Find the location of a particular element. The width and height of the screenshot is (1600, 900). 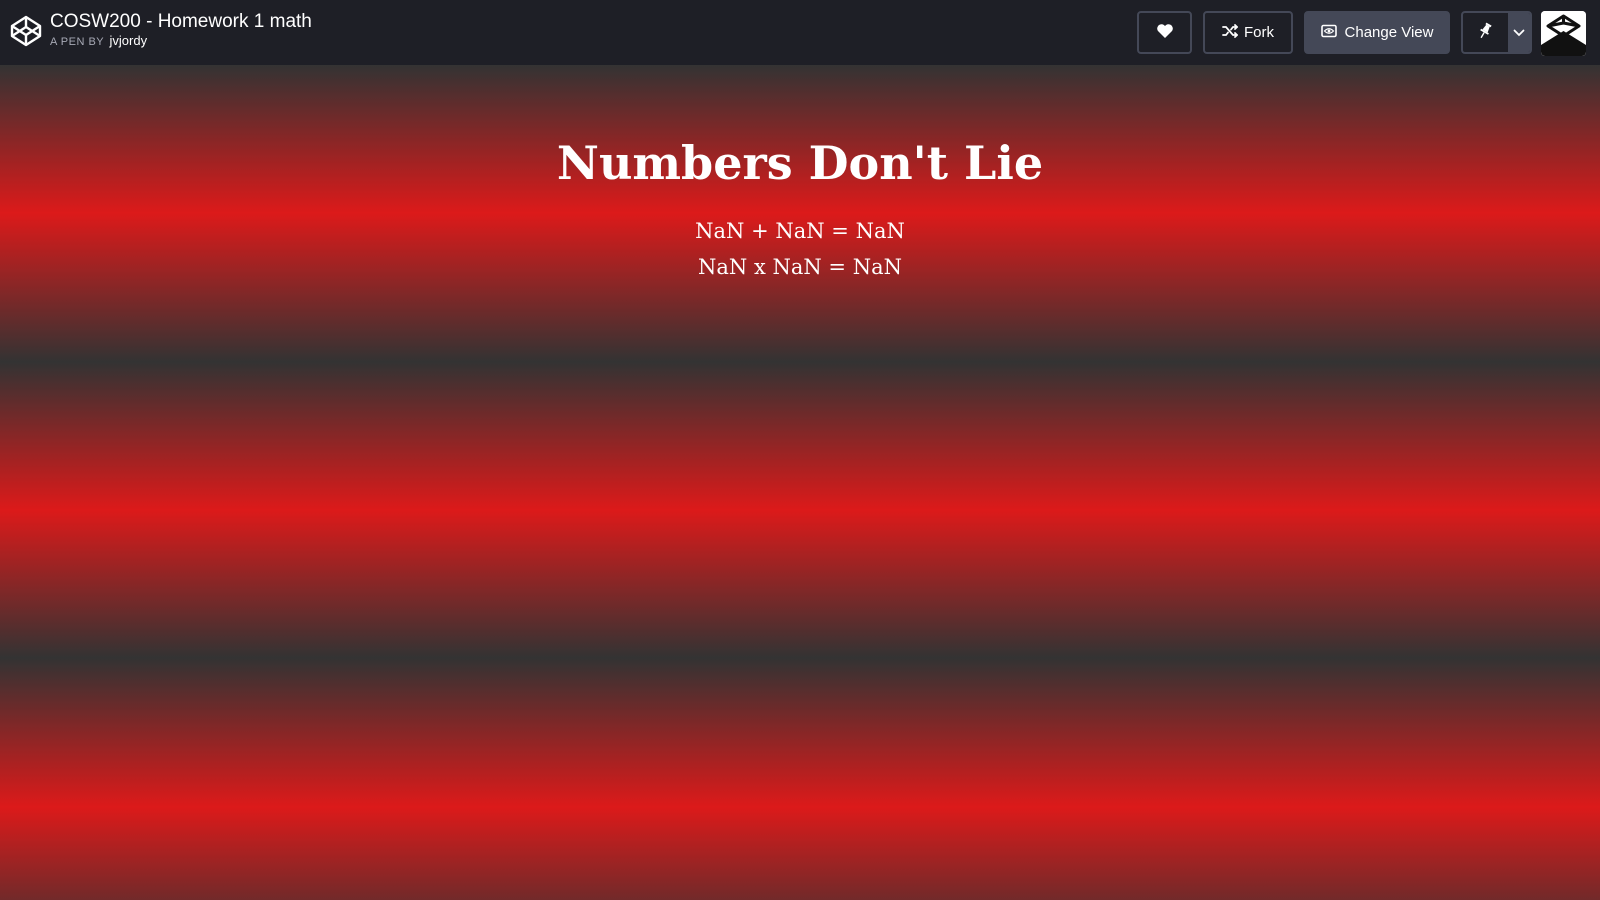

chevron-down-icon is located at coordinates (1519, 32).